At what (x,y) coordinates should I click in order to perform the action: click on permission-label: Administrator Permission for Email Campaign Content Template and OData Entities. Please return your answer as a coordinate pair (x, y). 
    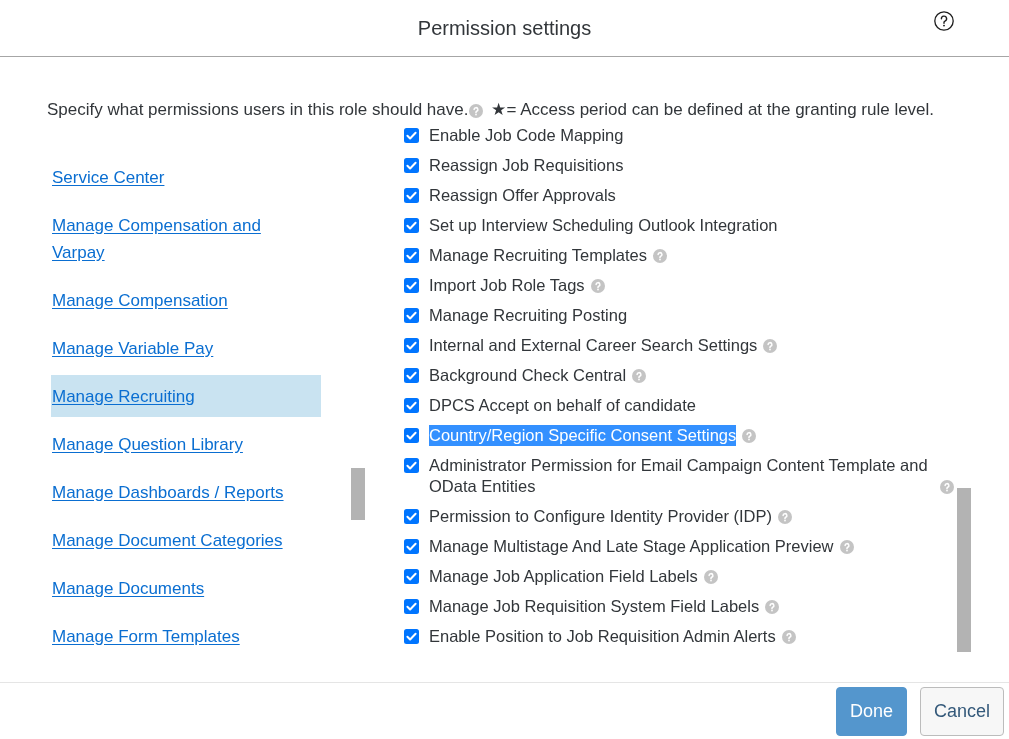
    Looking at the image, I should click on (679, 475).